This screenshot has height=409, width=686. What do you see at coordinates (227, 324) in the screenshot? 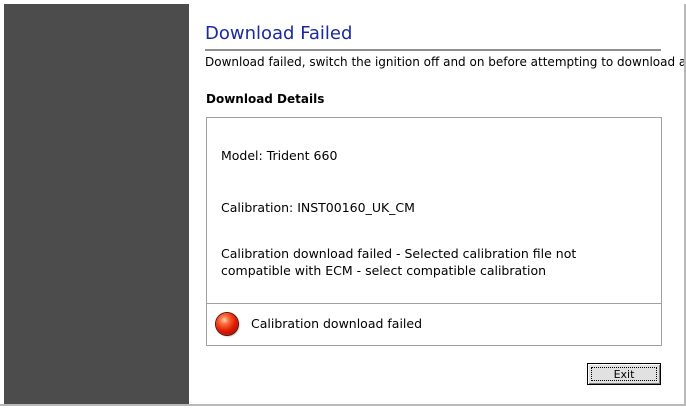
I see `red-status-light-icon` at bounding box center [227, 324].